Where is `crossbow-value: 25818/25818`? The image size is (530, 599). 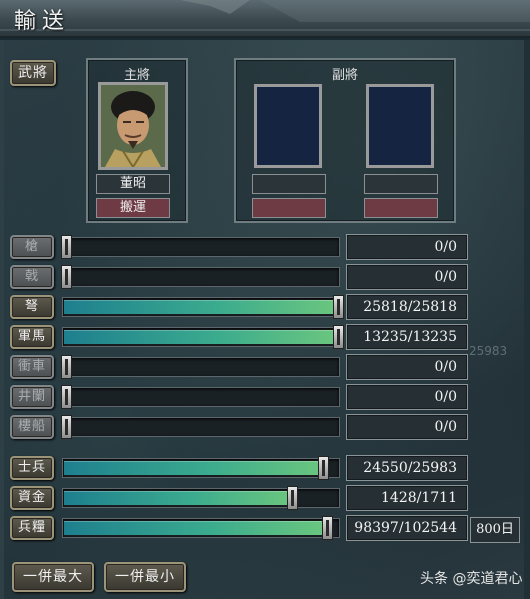
crossbow-value: 25818/25818 is located at coordinates (407, 307).